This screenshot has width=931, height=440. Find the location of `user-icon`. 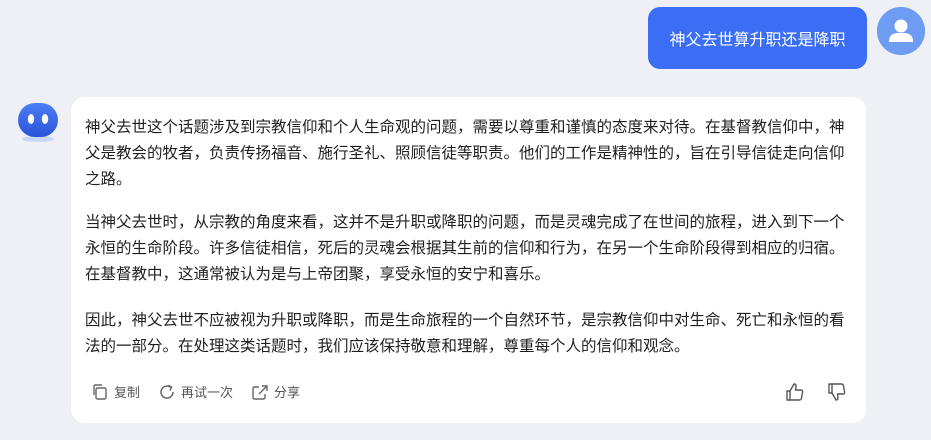

user-icon is located at coordinates (901, 31).